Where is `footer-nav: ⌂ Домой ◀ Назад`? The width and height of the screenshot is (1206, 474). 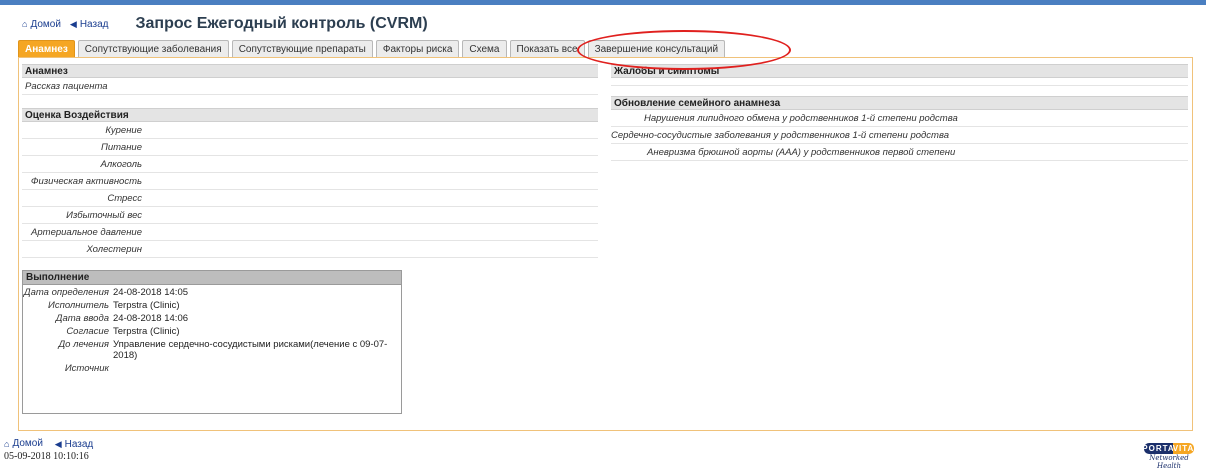 footer-nav: ⌂ Домой ◀ Назад is located at coordinates (53, 444).